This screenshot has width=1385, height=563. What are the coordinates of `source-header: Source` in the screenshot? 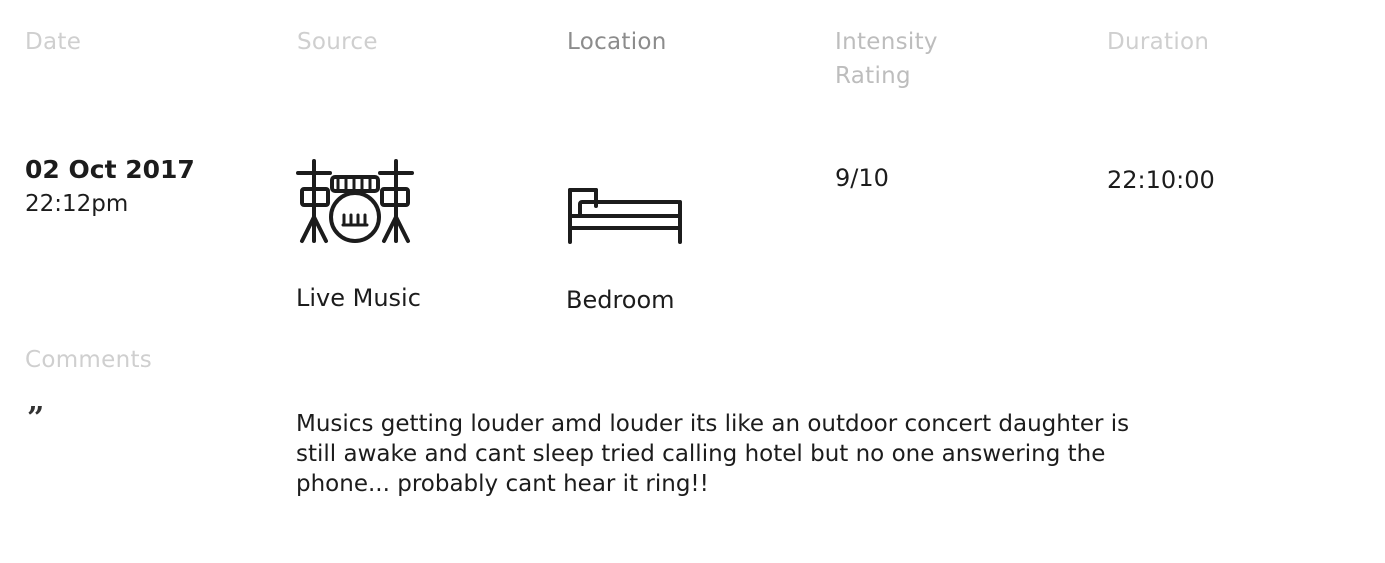 It's located at (337, 42).